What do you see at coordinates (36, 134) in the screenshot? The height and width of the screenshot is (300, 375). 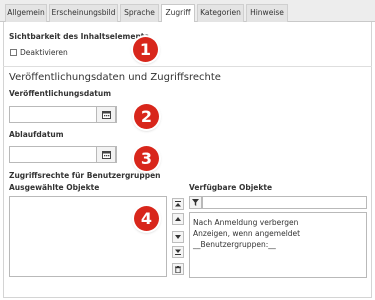 I see `expiry-date-label: Ablaufdatum` at bounding box center [36, 134].